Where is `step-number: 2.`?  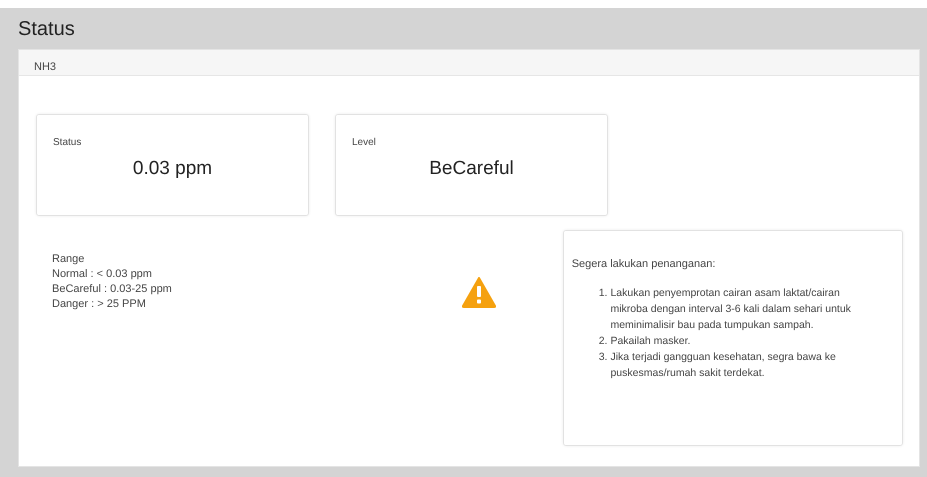 step-number: 2. is located at coordinates (603, 341).